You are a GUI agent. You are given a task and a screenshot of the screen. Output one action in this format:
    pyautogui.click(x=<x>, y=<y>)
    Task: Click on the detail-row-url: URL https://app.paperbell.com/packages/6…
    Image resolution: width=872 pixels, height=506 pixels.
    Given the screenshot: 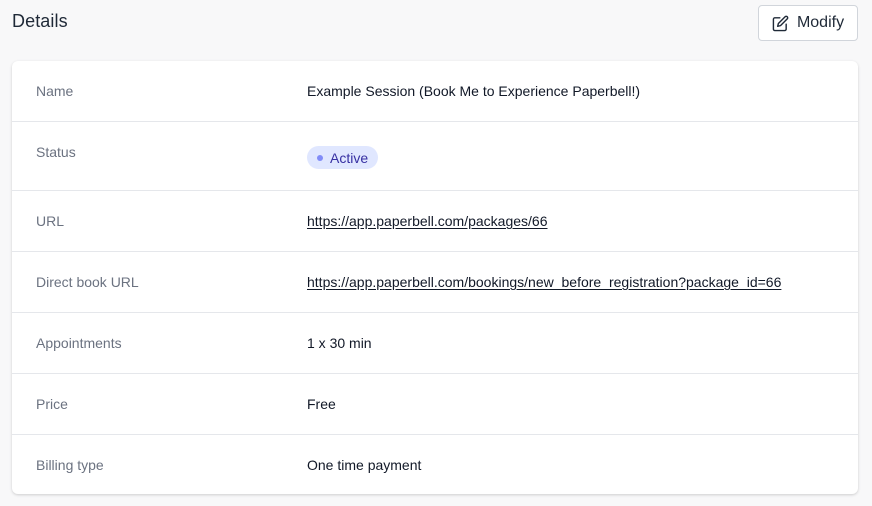 What is the action you would take?
    pyautogui.click(x=435, y=221)
    